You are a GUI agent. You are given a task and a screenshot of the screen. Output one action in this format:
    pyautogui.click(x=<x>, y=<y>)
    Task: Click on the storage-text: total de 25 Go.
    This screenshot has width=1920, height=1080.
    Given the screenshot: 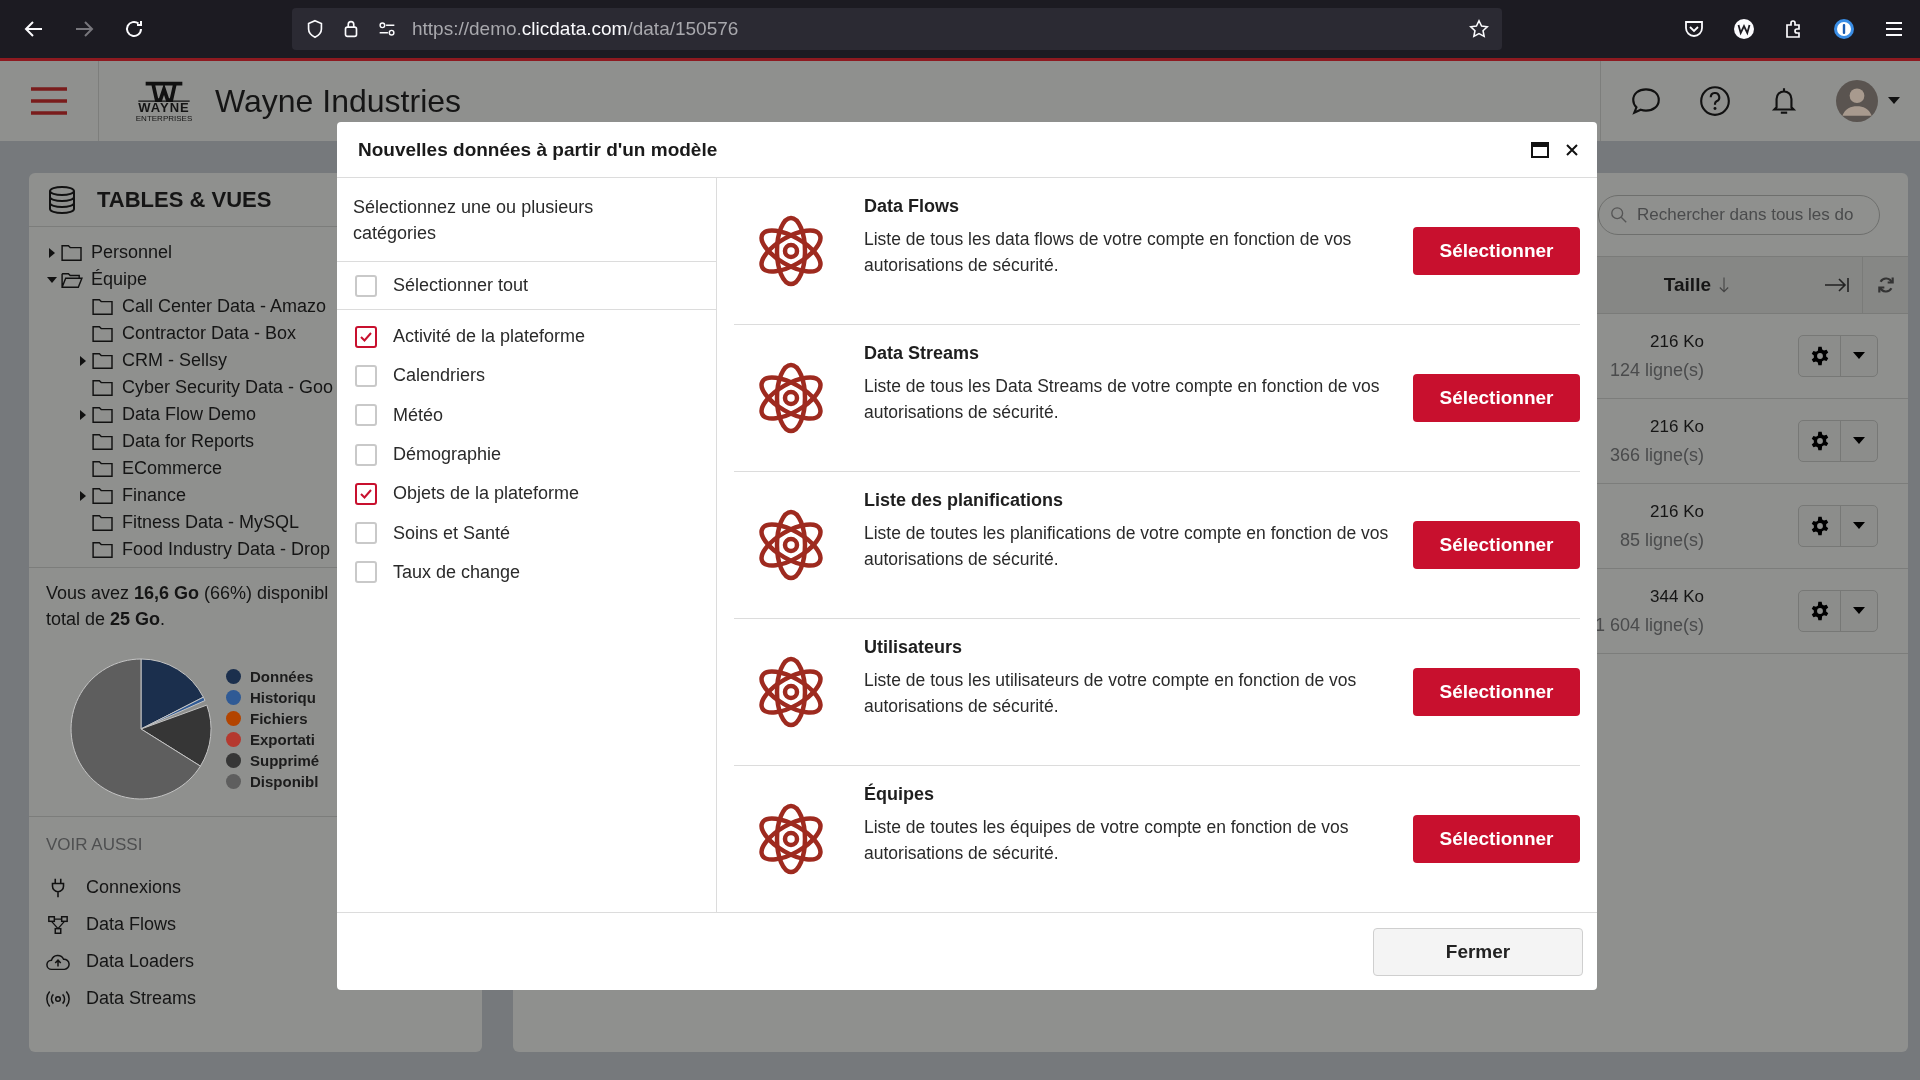 What is the action you would take?
    pyautogui.click(x=106, y=619)
    